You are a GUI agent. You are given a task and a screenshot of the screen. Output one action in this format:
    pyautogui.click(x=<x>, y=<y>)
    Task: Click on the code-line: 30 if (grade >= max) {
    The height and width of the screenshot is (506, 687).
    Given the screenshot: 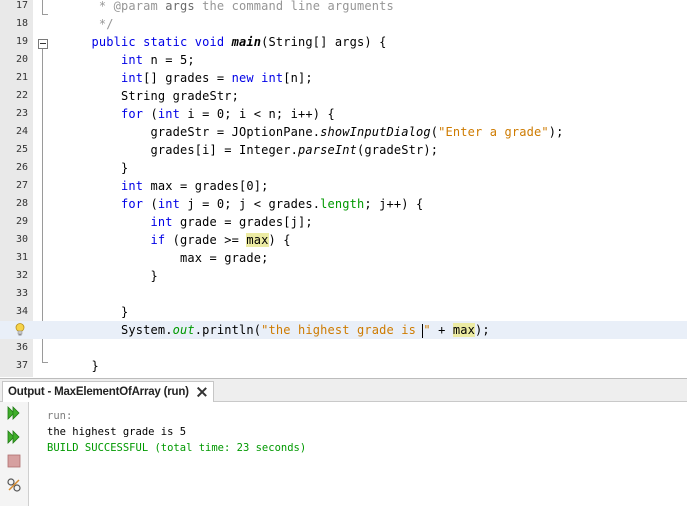 What is the action you would take?
    pyautogui.click(x=343, y=240)
    